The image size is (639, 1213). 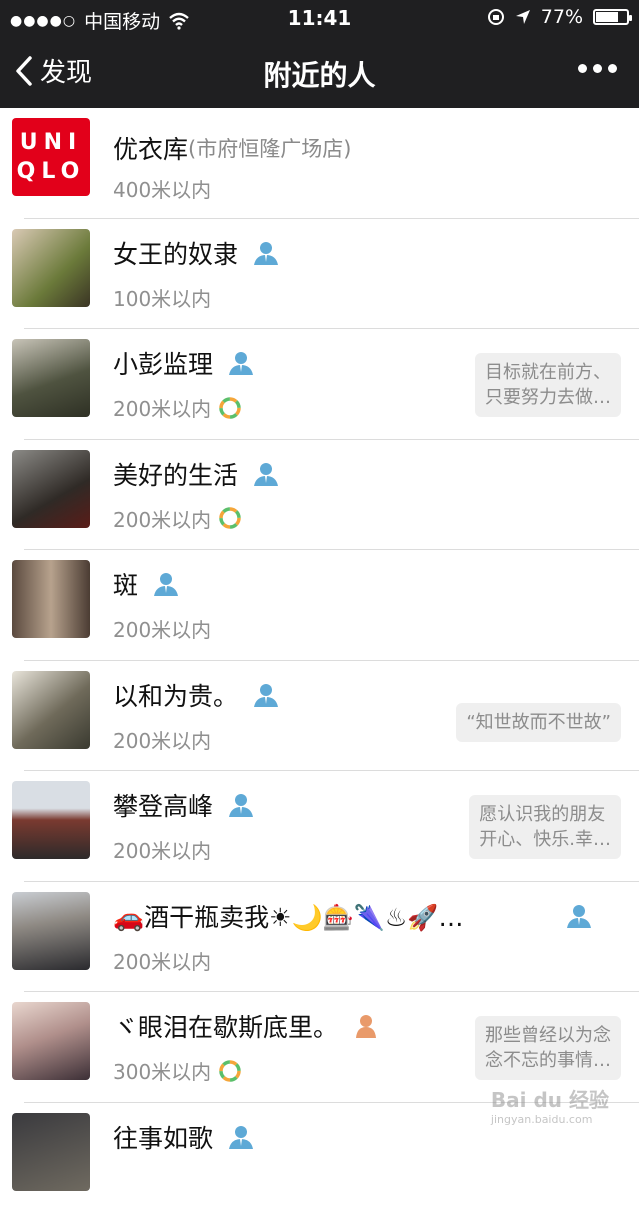 I want to click on list-item: 美好的生活 200米以内, so click(x=319, y=495).